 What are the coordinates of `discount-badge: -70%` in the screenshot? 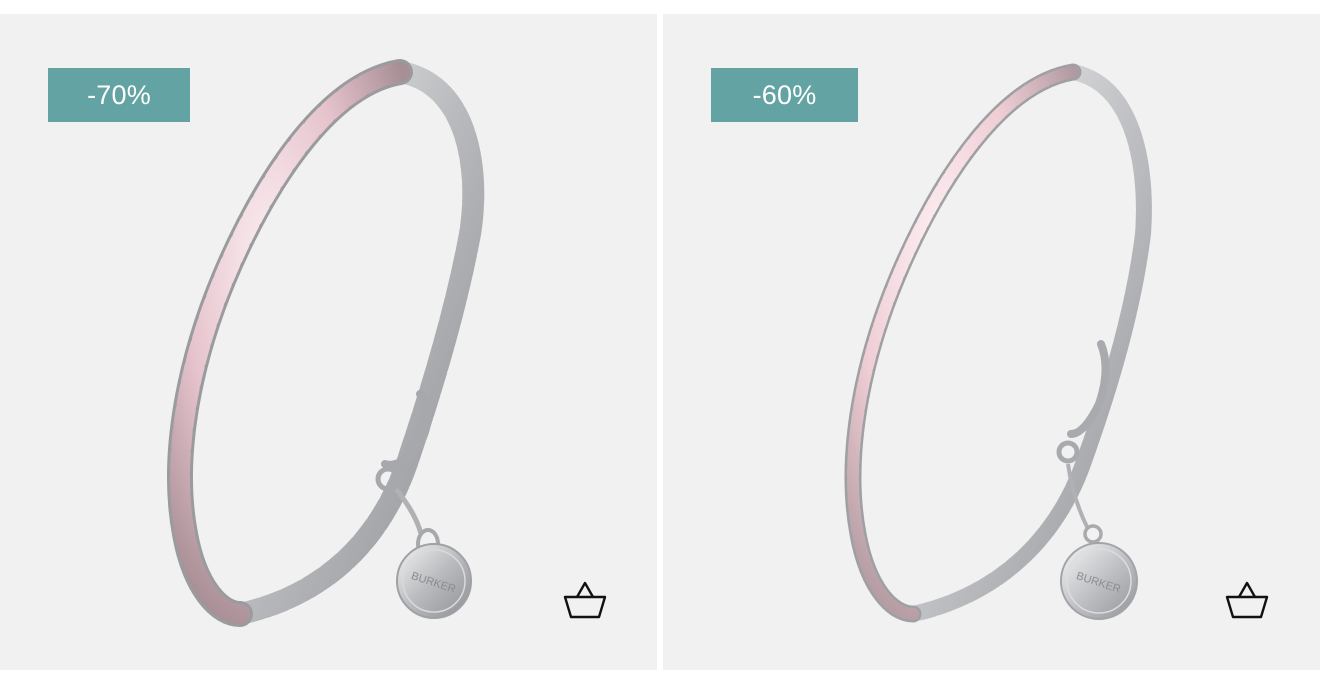 It's located at (119, 95).